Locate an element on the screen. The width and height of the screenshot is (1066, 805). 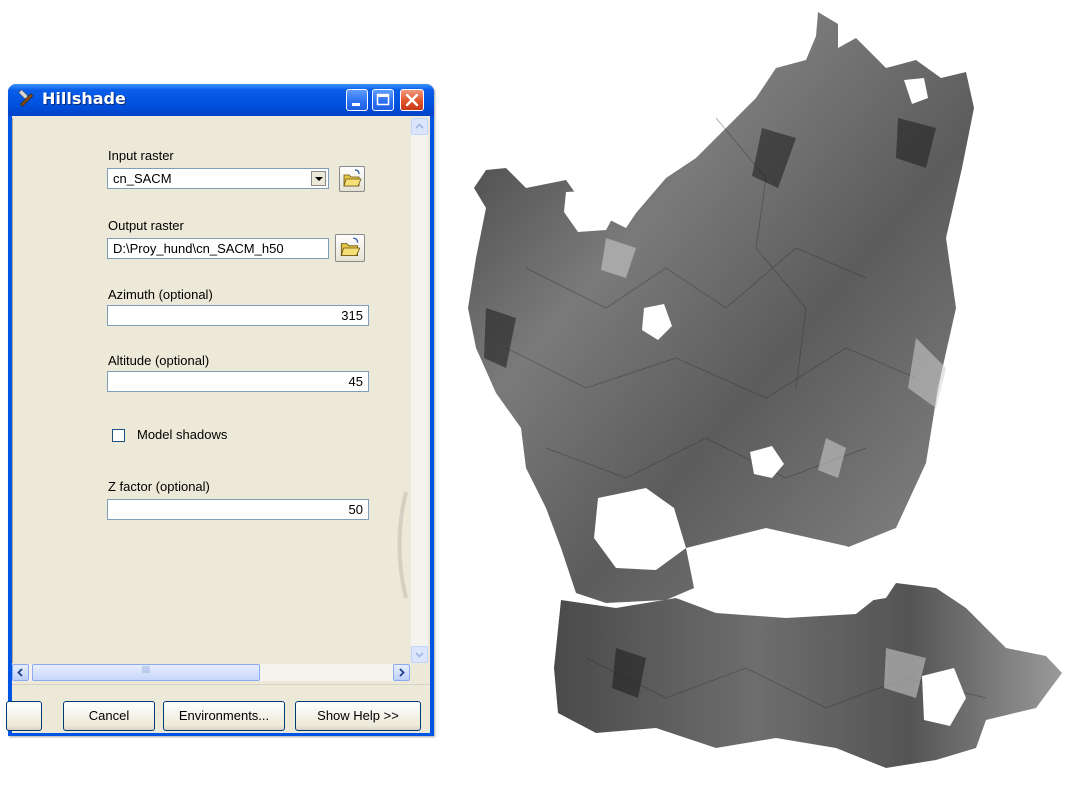
horizontal-scrollbar is located at coordinates (211, 672).